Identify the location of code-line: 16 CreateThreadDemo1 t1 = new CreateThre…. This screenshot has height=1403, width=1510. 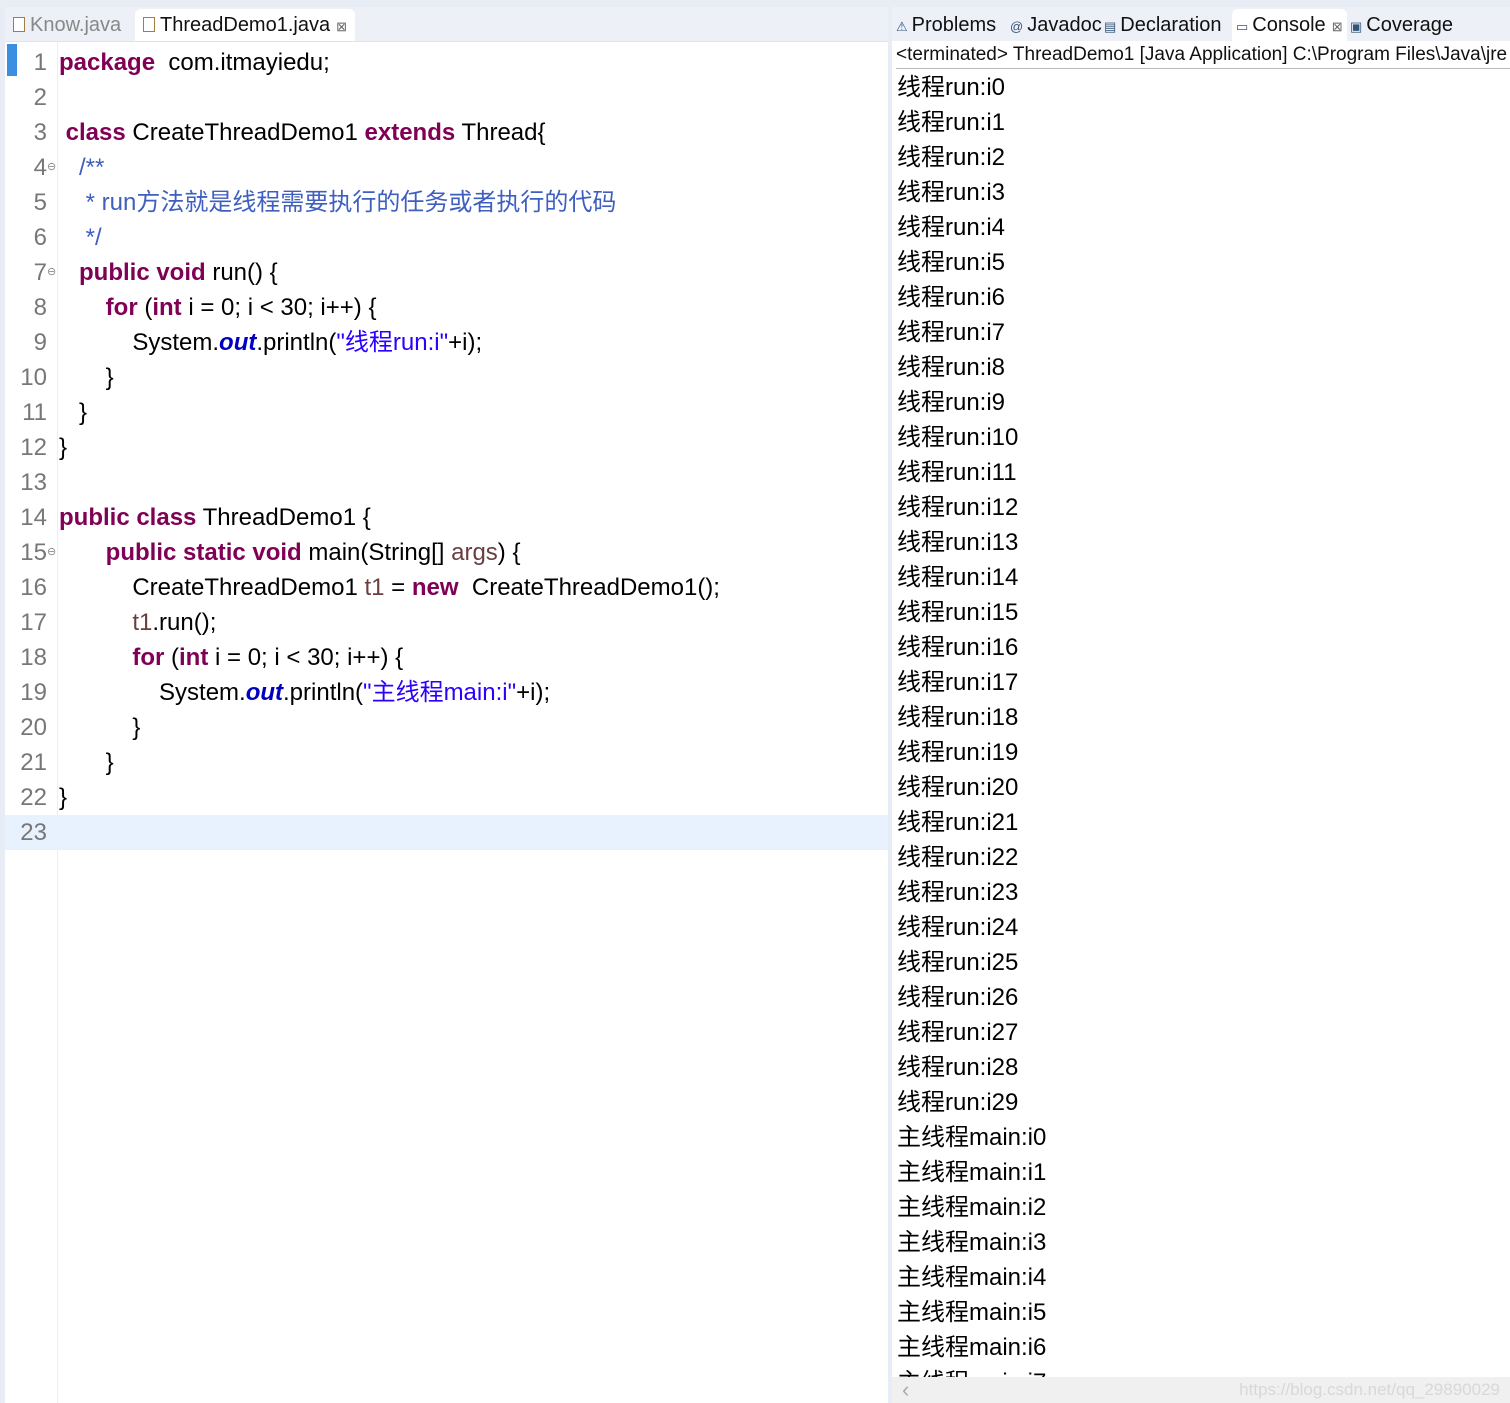
(446, 587).